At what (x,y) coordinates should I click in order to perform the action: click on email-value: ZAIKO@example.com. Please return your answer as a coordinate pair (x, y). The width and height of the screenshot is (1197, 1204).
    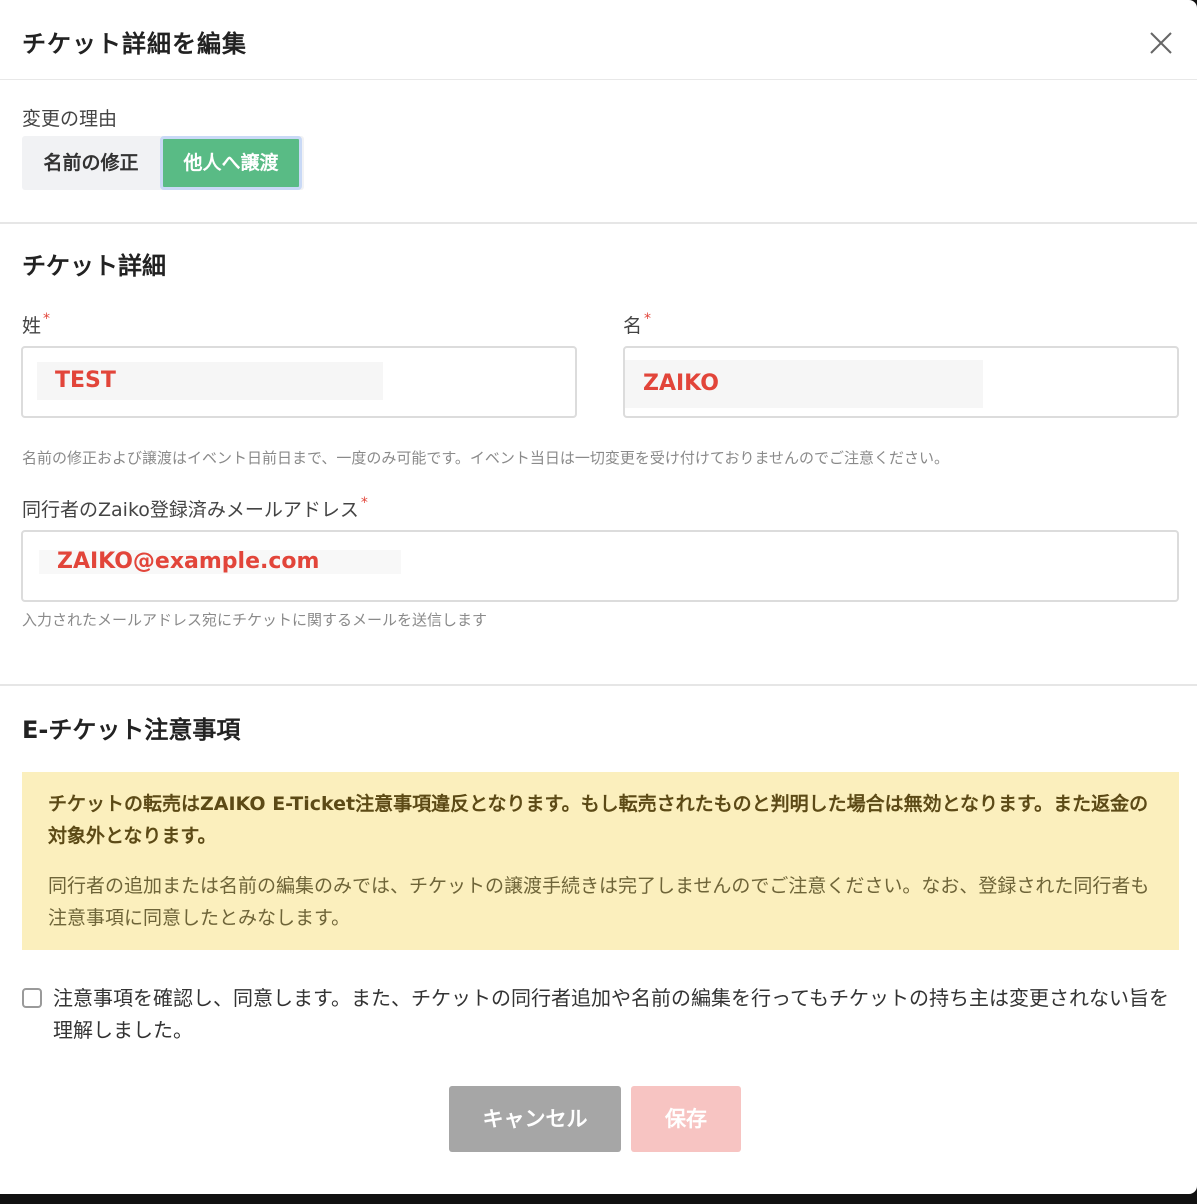
    Looking at the image, I should click on (220, 562).